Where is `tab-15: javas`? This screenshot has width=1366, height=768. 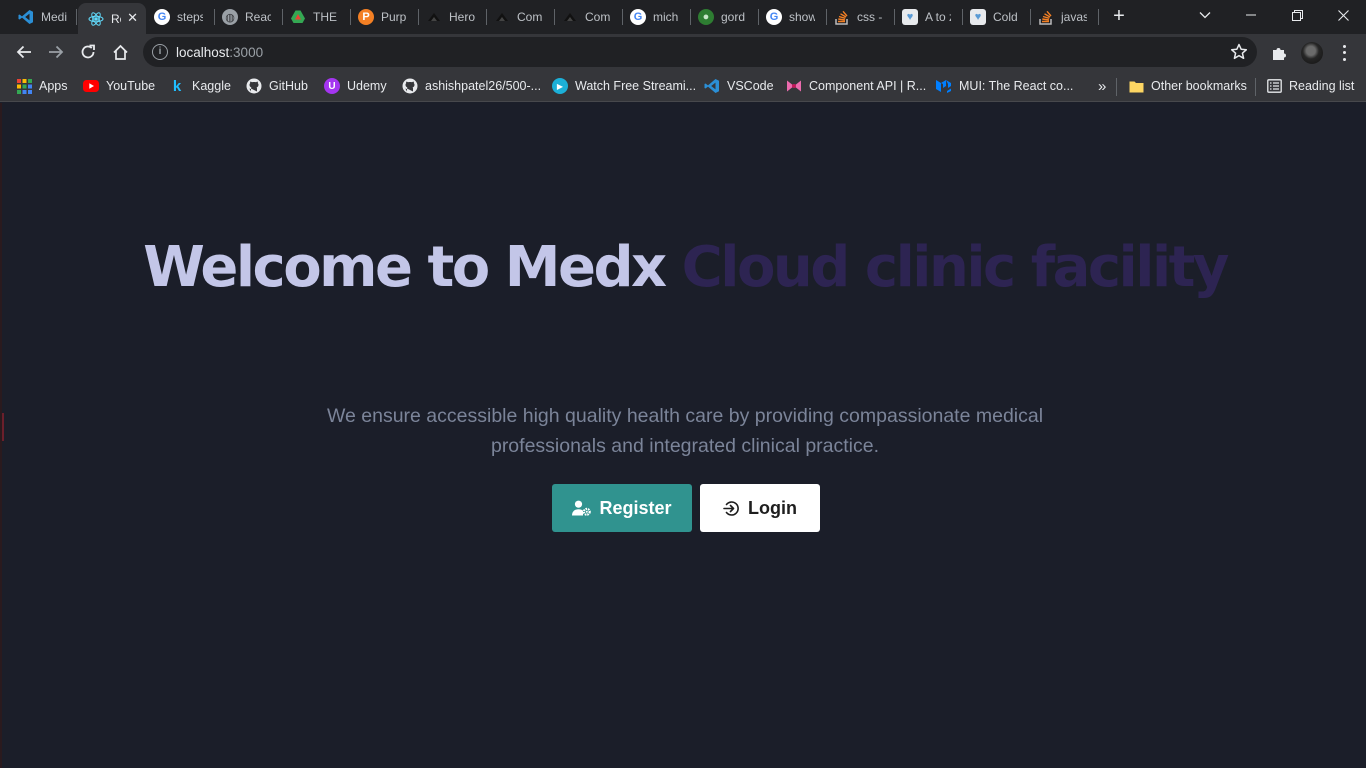
tab-15: javas is located at coordinates (1062, 17).